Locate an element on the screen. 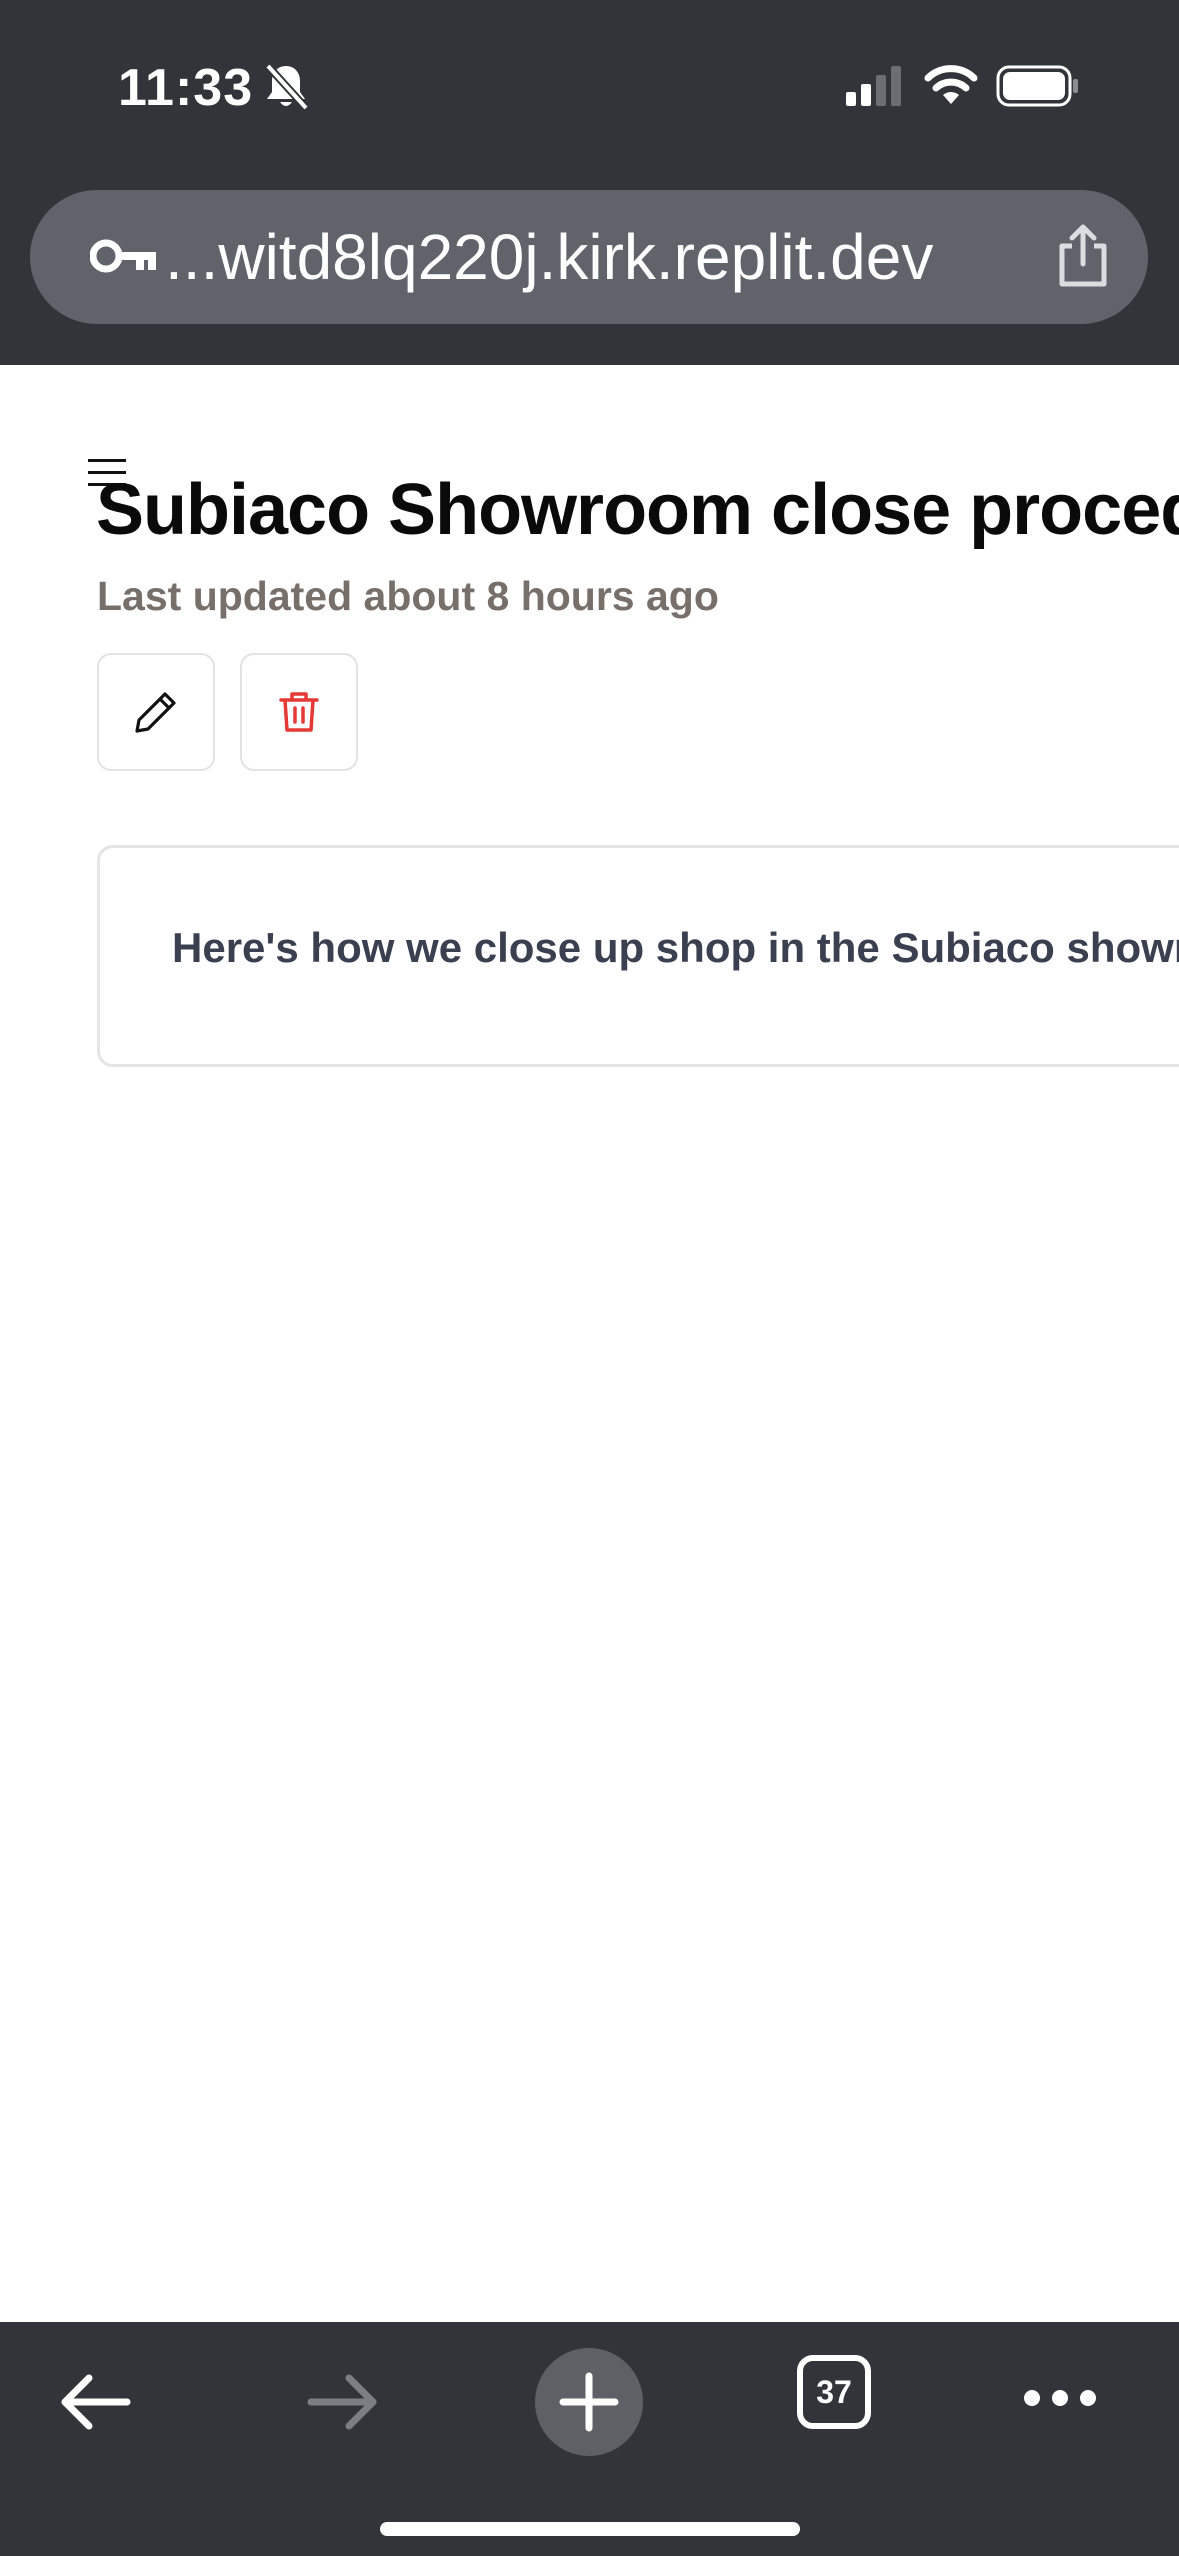 Image resolution: width=1179 pixels, height=2556 pixels. new-tab-button is located at coordinates (589, 2402).